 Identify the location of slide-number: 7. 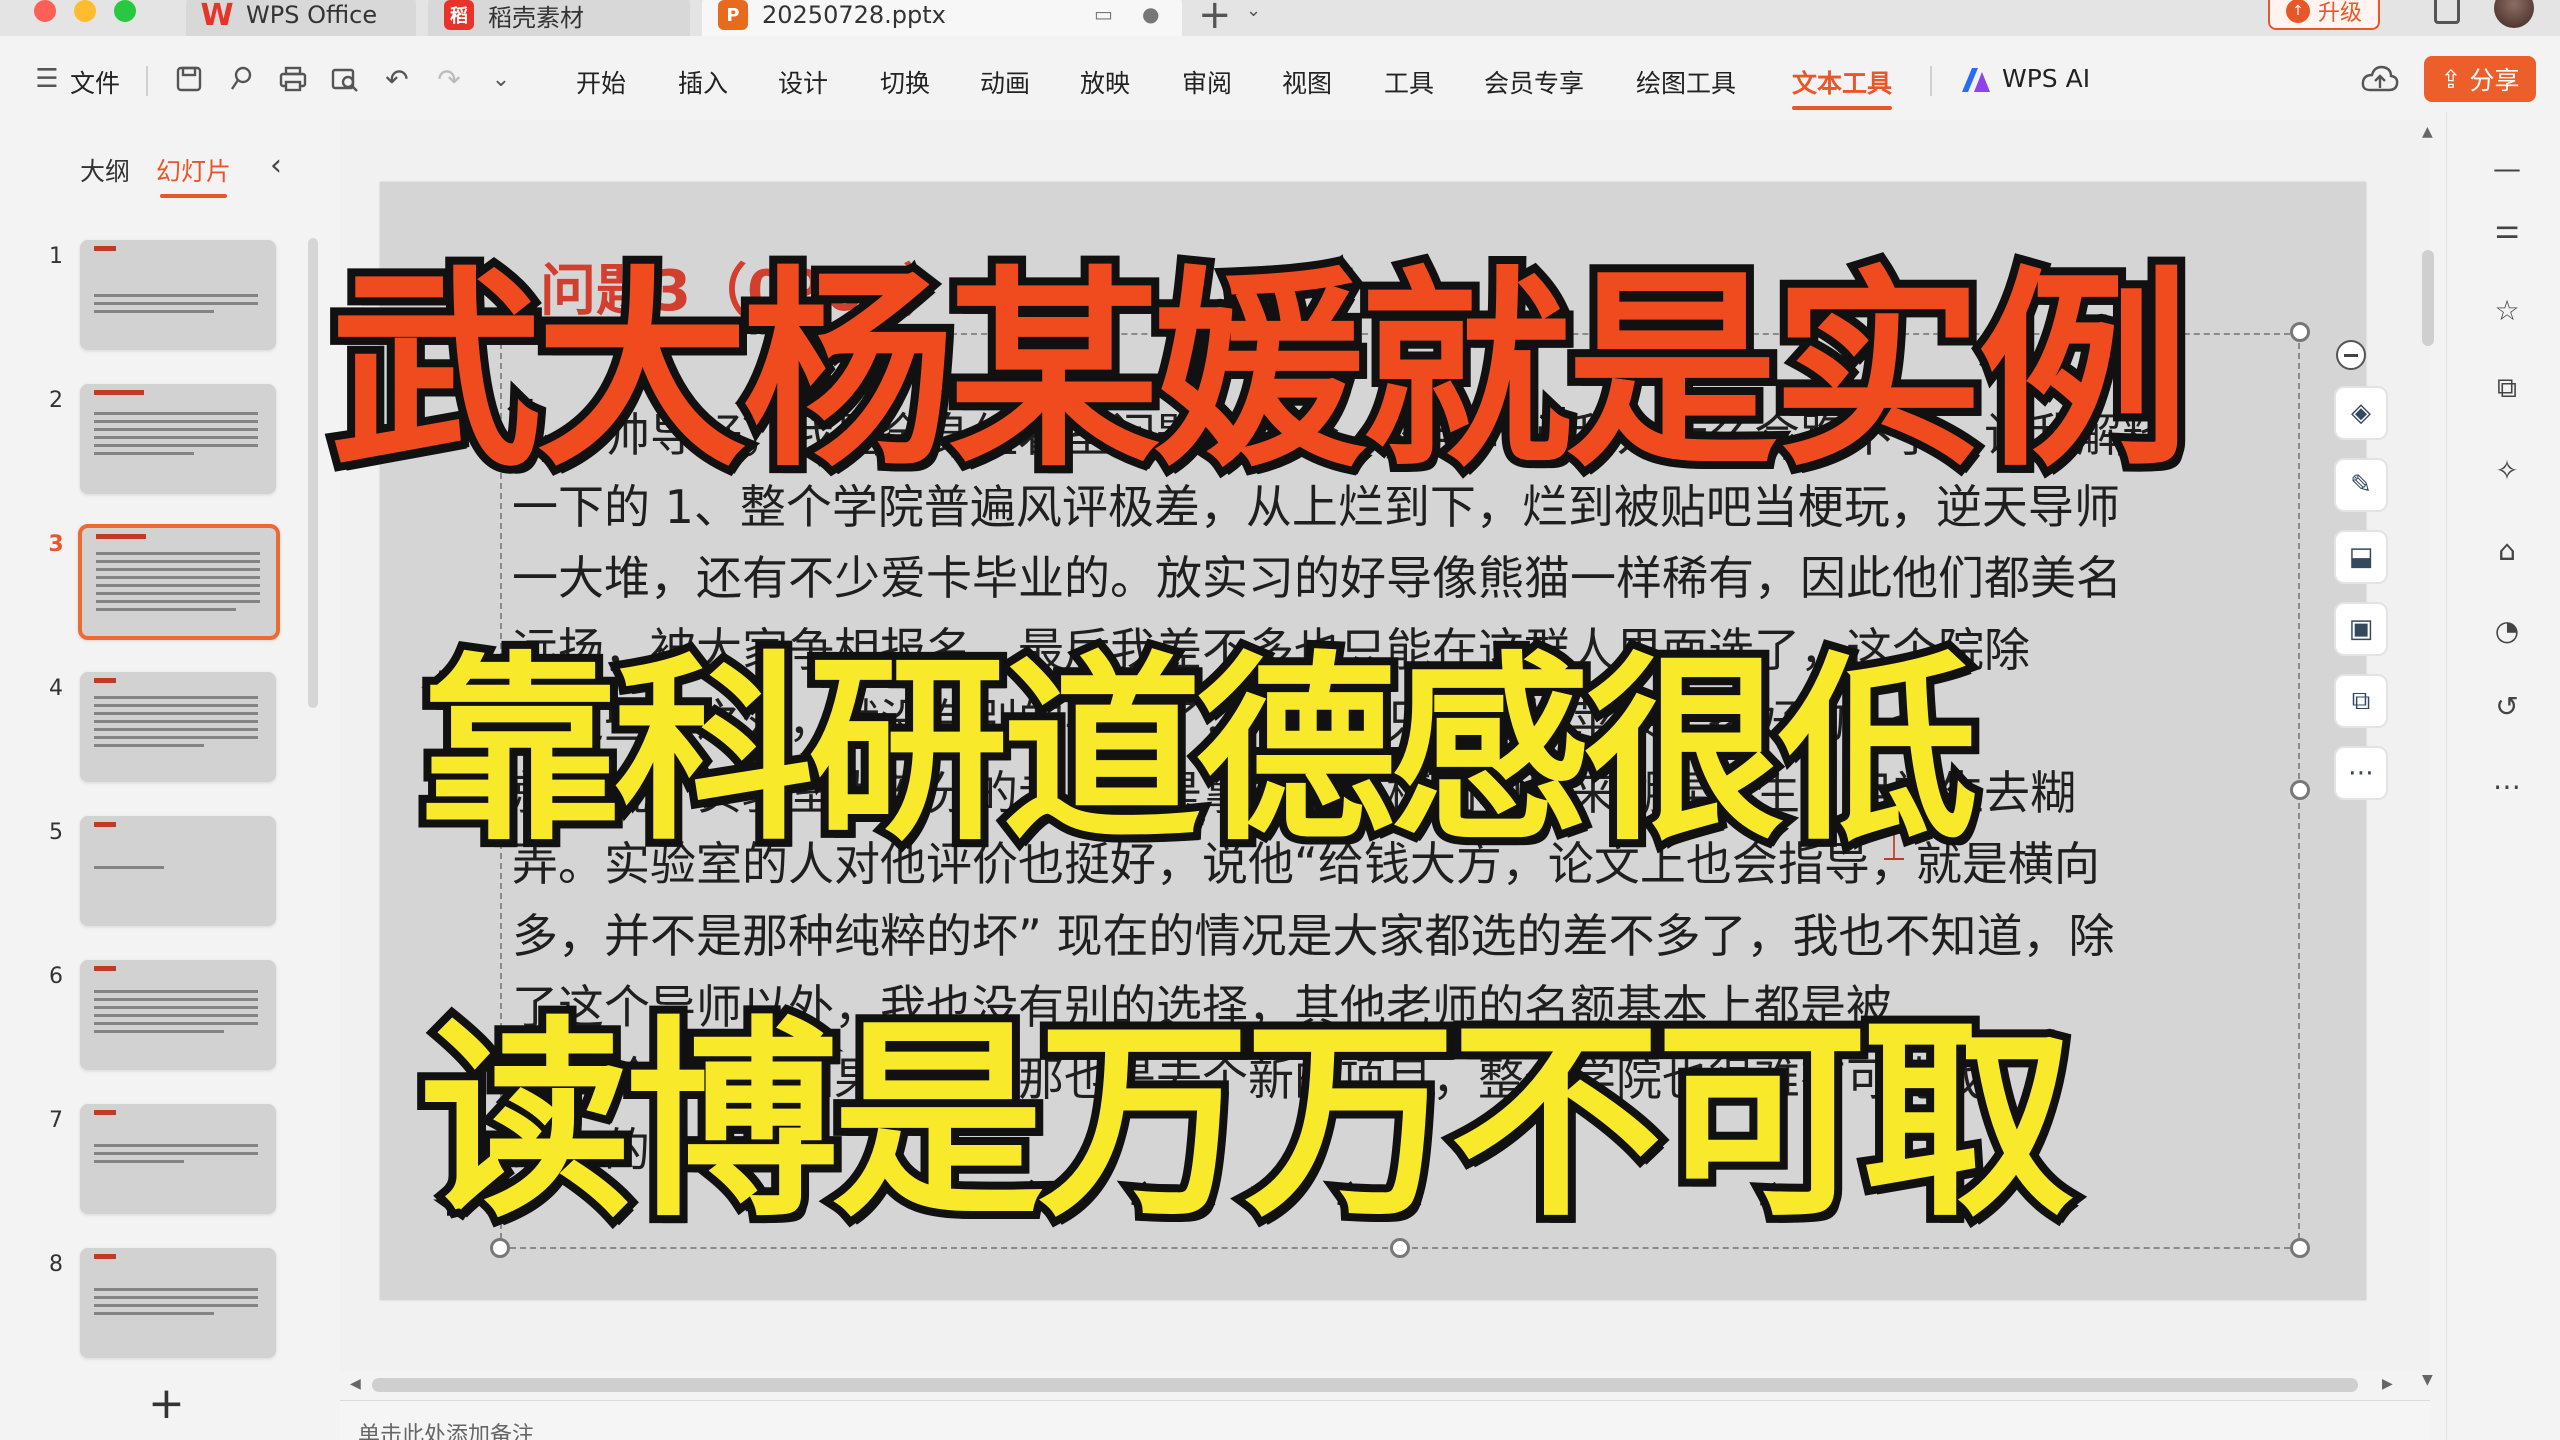
(56, 1120).